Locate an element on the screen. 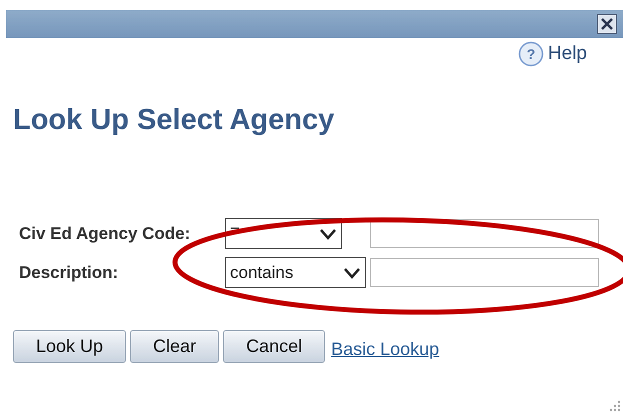 This screenshot has width=623, height=414. operator-select: contains is located at coordinates (295, 272).